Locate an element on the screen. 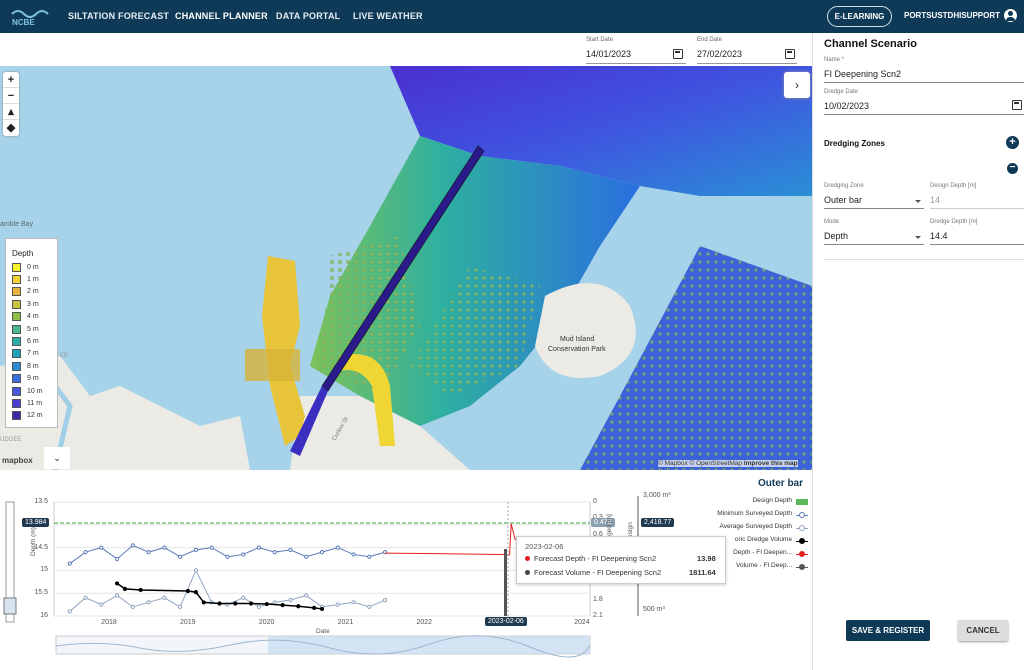  nav-live-weather: LIVE WEATHER is located at coordinates (388, 16).